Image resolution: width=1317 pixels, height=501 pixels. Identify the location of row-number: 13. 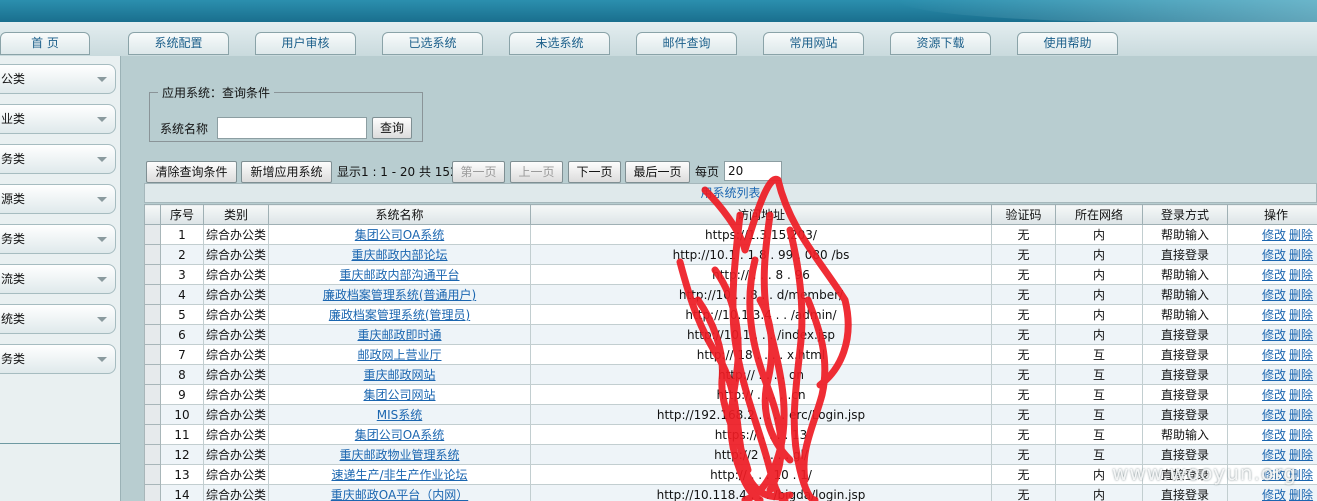
(182, 474).